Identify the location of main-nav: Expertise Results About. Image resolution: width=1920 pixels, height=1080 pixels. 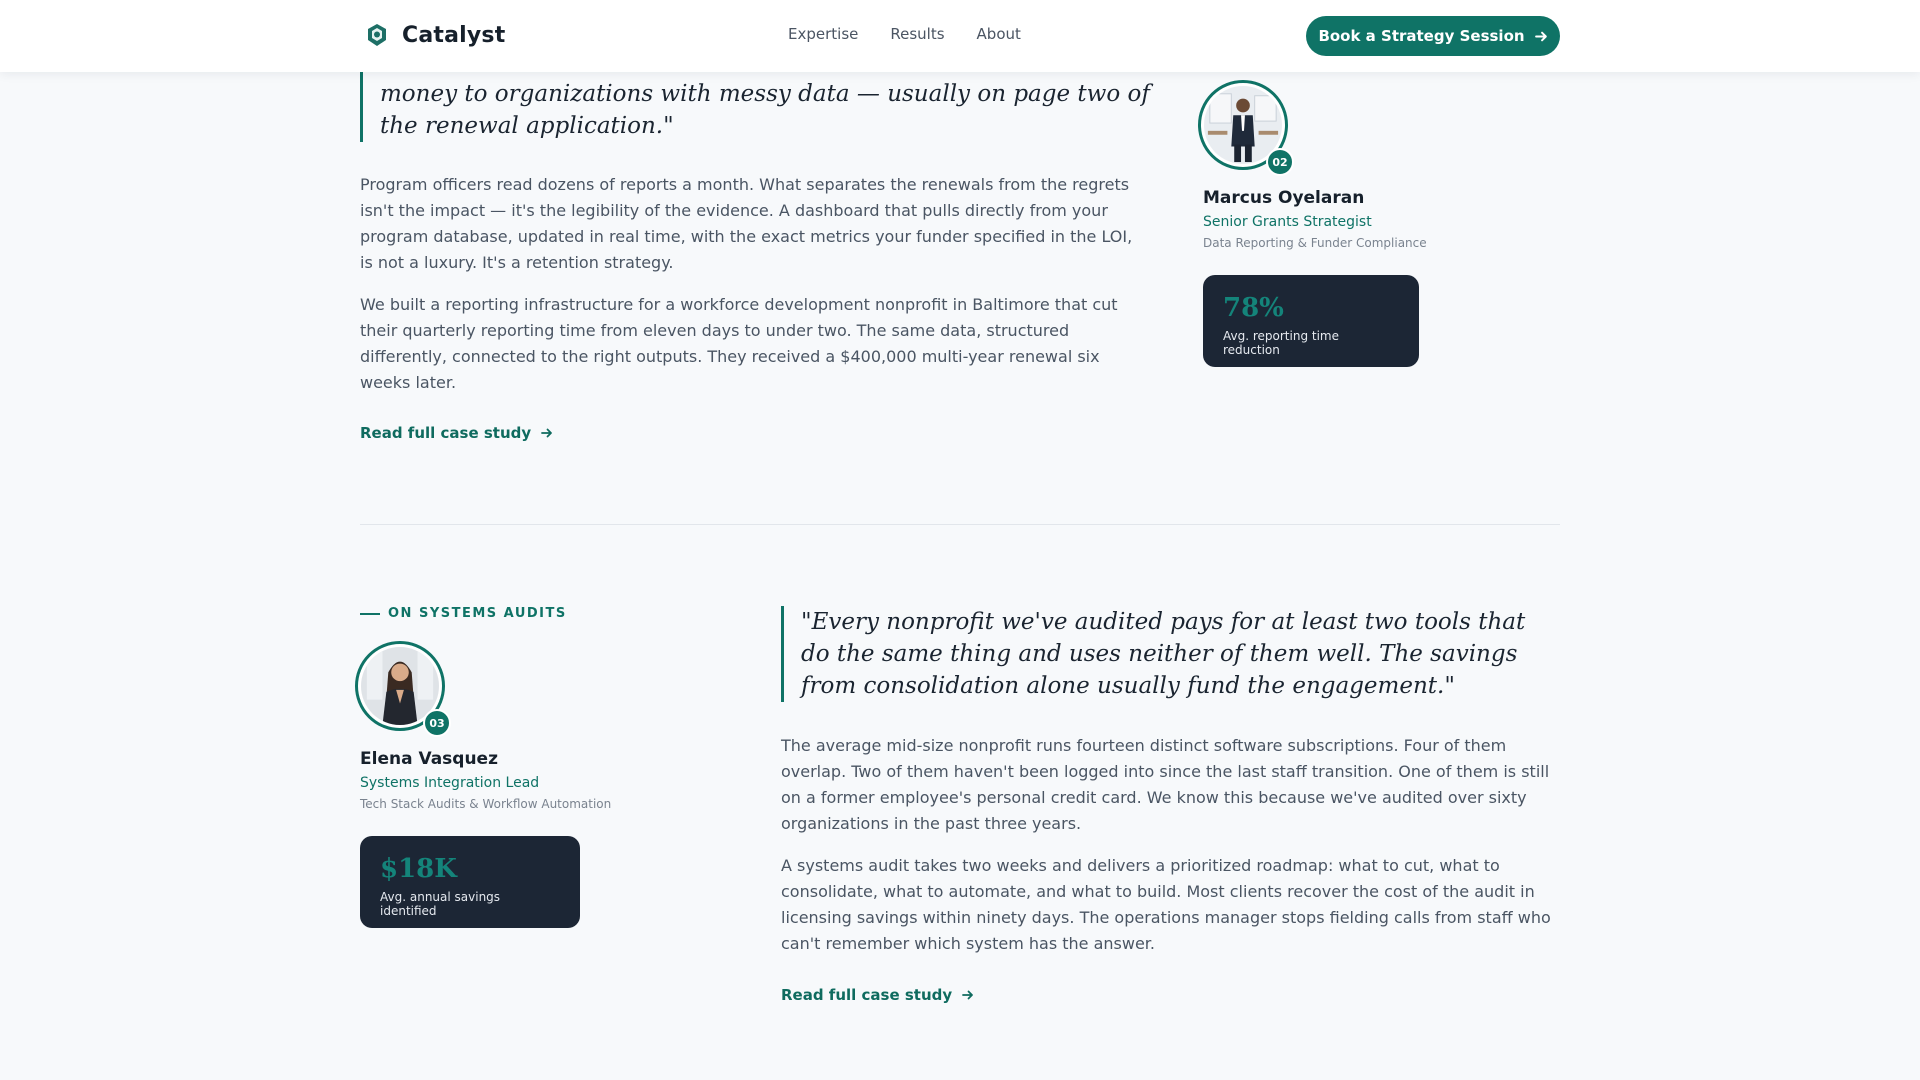
(904, 34).